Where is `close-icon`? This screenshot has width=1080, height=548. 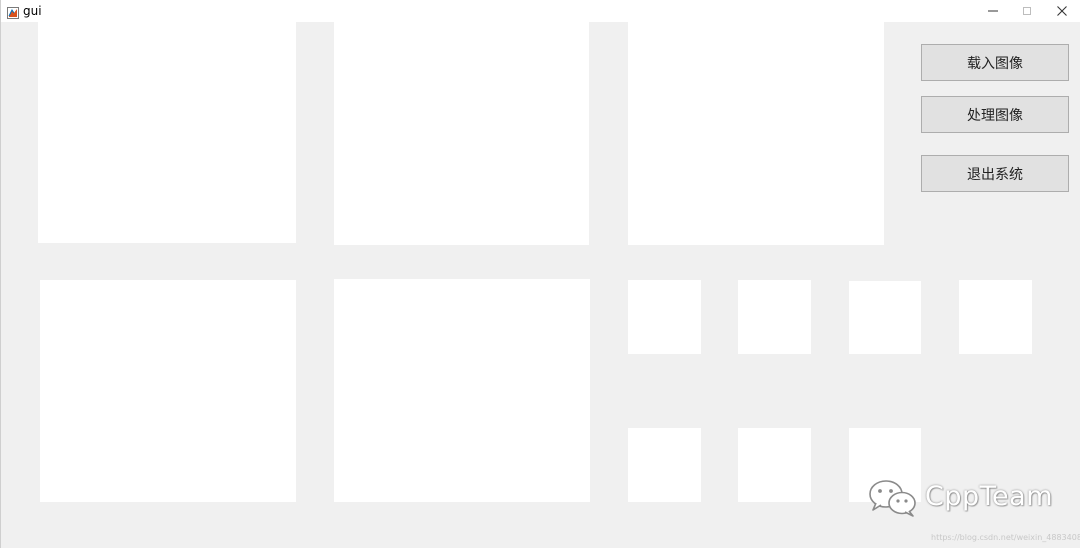 close-icon is located at coordinates (1062, 11).